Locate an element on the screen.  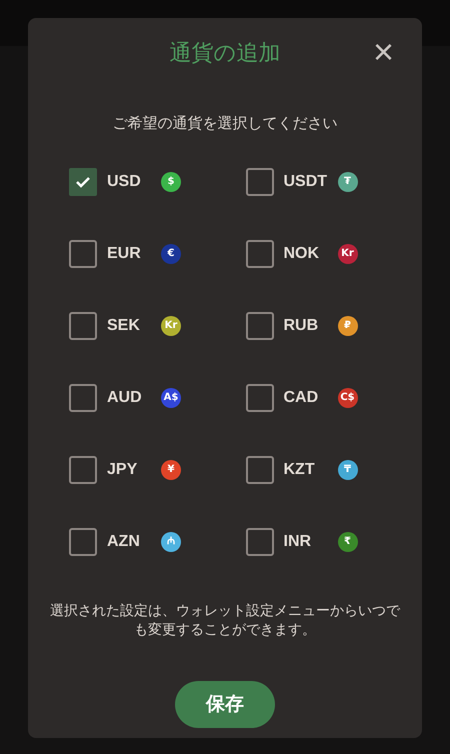
currency-symbol: ₼ is located at coordinates (171, 542).